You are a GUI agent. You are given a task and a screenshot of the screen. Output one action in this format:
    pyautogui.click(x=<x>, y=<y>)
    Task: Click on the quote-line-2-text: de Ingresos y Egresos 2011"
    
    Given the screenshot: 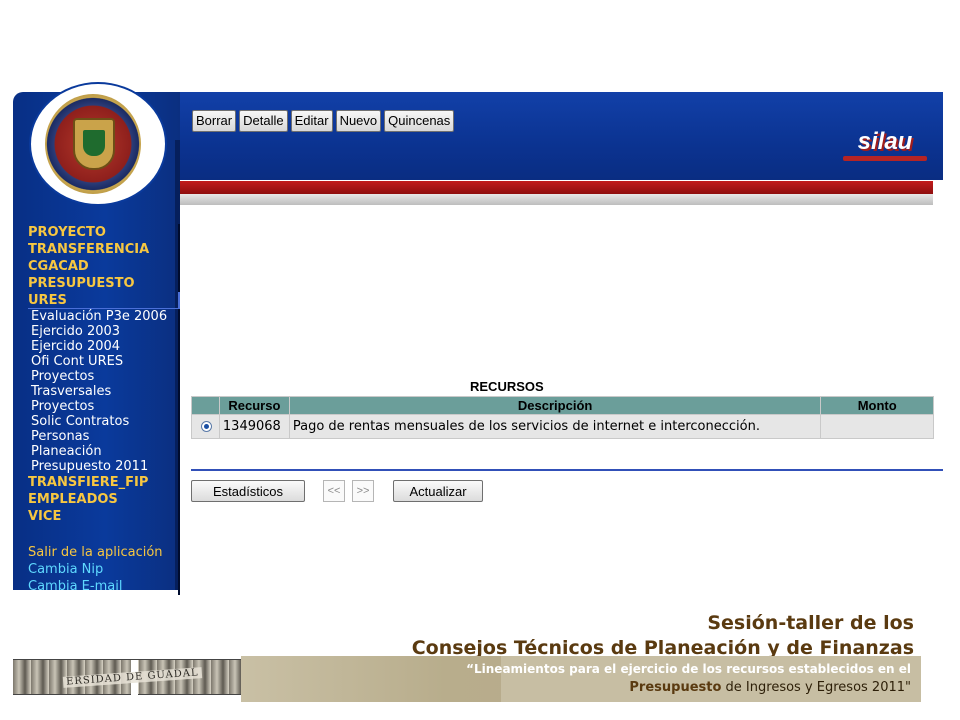 What is the action you would take?
    pyautogui.click(x=816, y=687)
    